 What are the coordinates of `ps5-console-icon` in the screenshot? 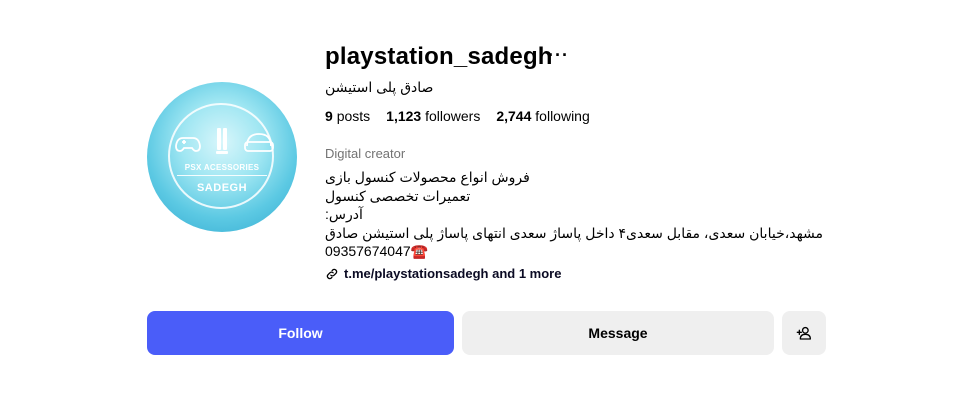 It's located at (222, 141).